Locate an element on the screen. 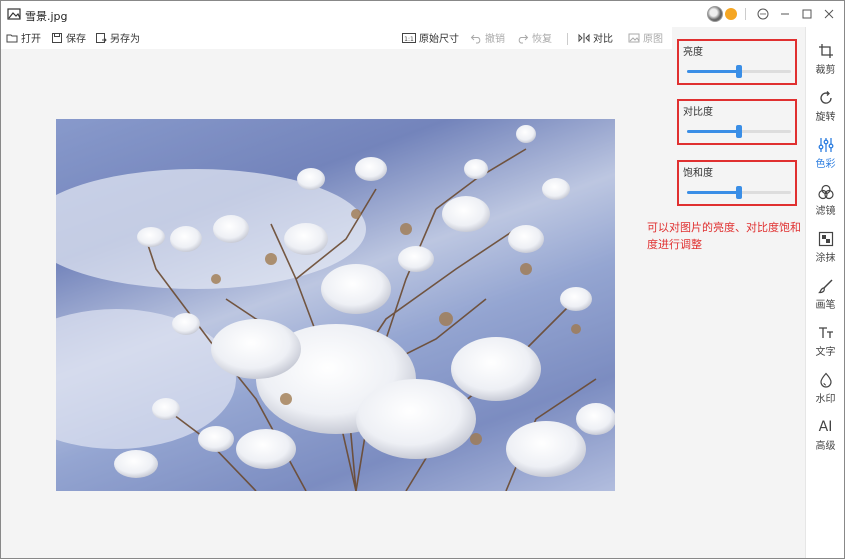 This screenshot has width=845, height=559. contrast-control: 对比度 is located at coordinates (737, 122).